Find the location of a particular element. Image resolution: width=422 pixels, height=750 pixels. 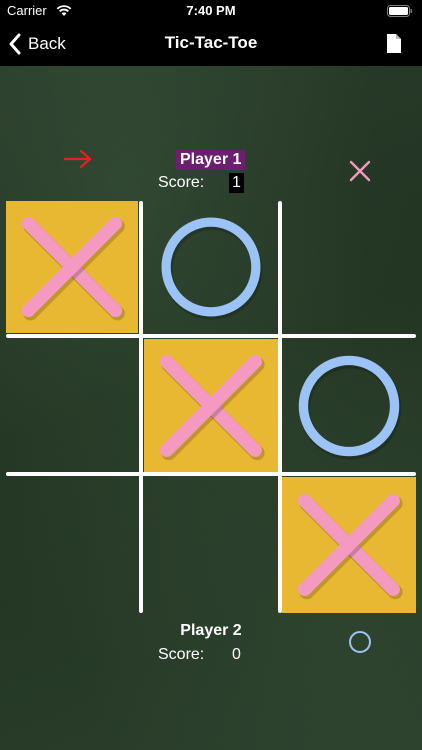

player2-score: 0 is located at coordinates (236, 654).